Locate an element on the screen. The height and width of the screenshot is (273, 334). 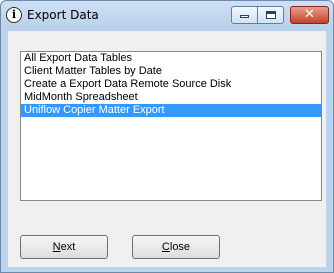
close-button: Close is located at coordinates (176, 247).